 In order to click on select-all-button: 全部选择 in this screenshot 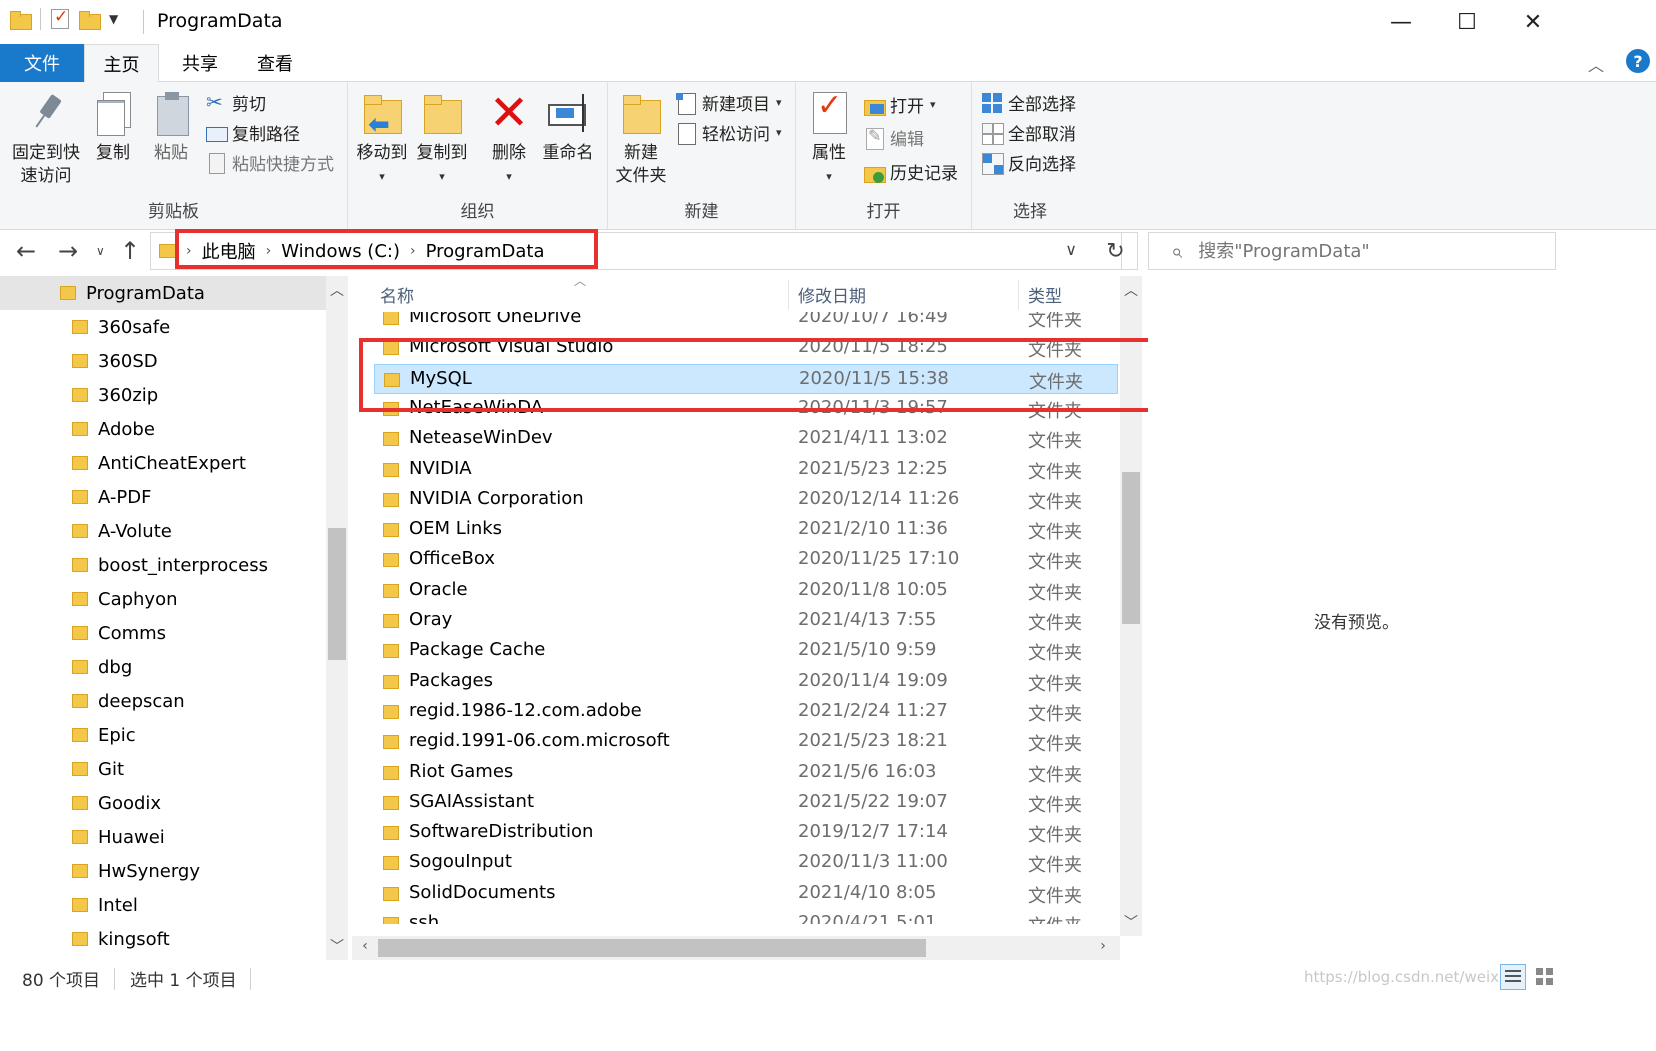, I will do `click(1029, 102)`.